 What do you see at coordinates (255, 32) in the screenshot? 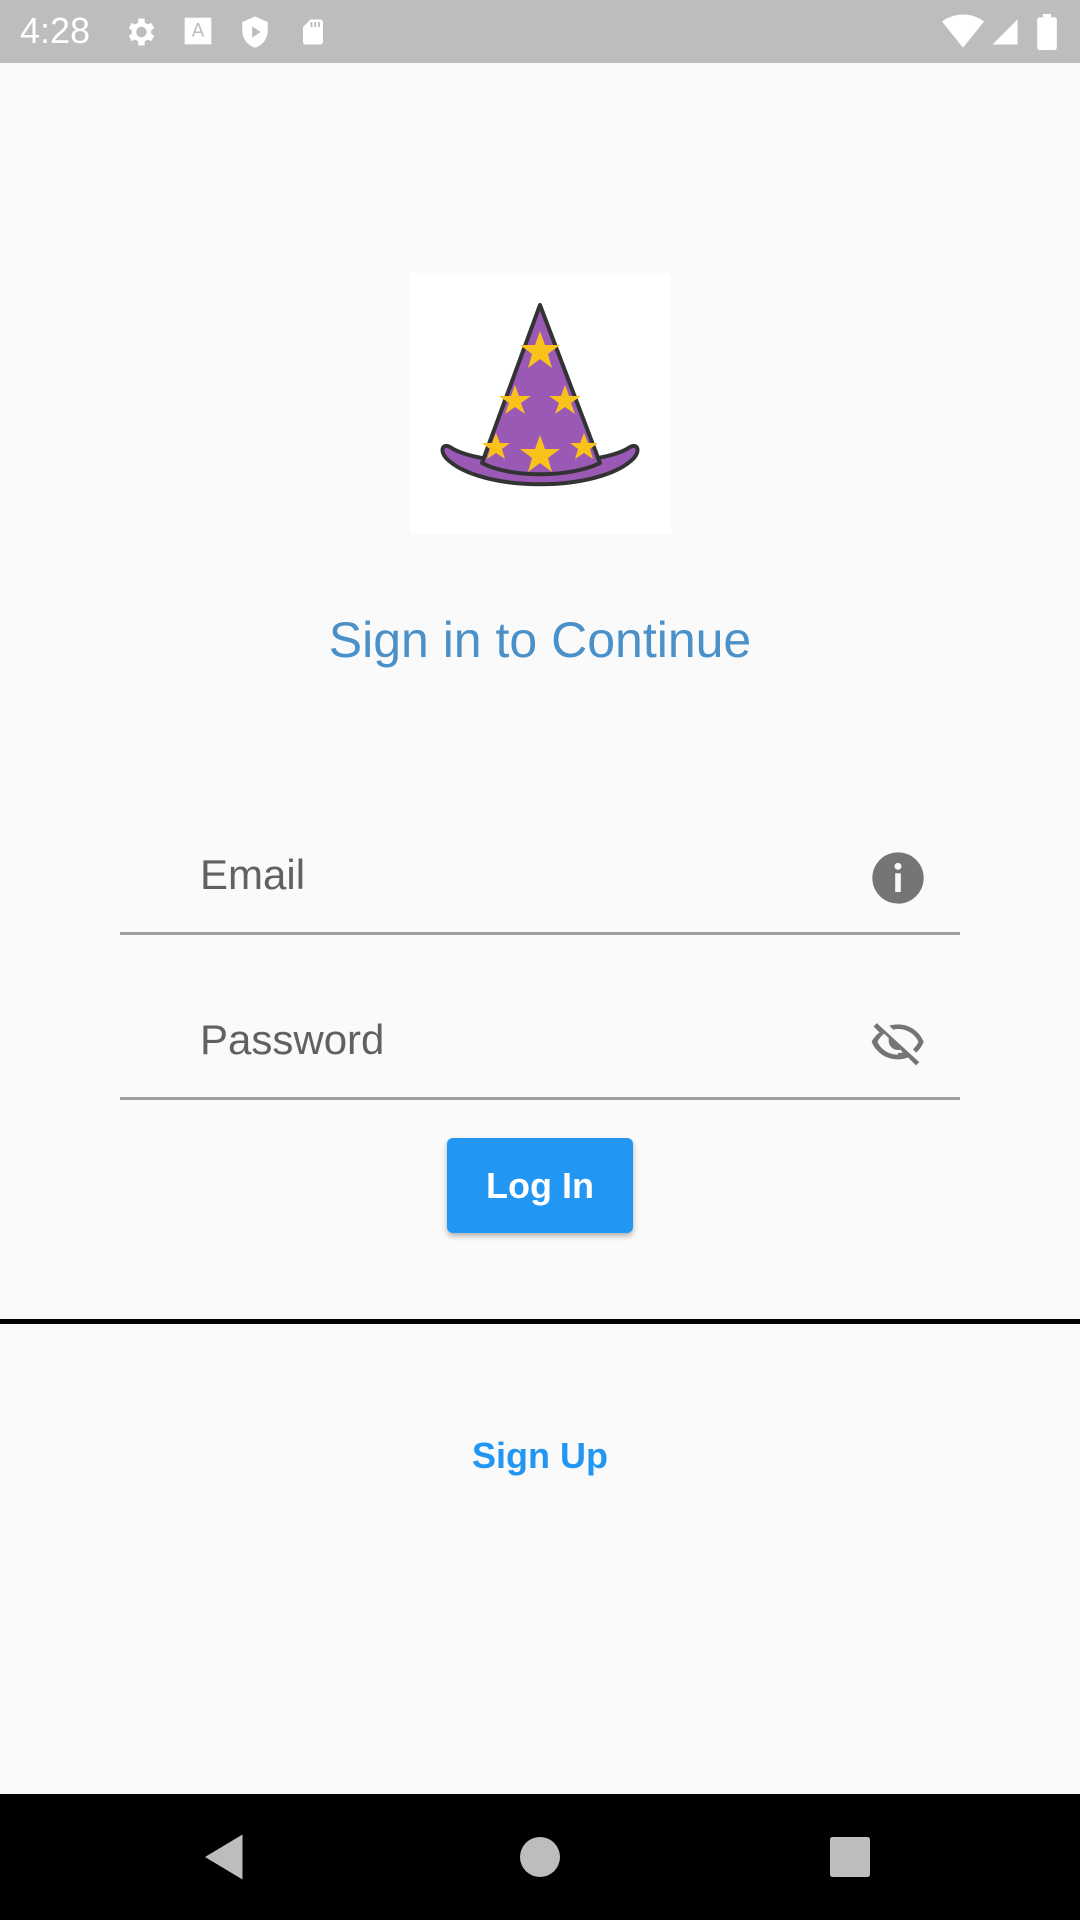
I see `shield-play-icon` at bounding box center [255, 32].